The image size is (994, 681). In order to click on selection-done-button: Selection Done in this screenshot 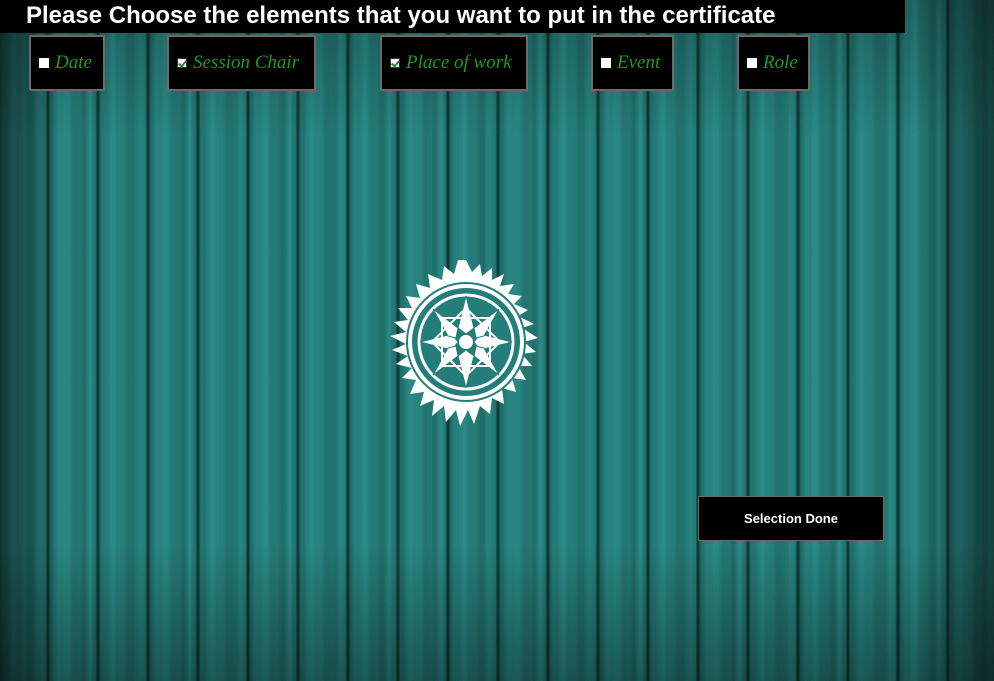, I will do `click(791, 518)`.